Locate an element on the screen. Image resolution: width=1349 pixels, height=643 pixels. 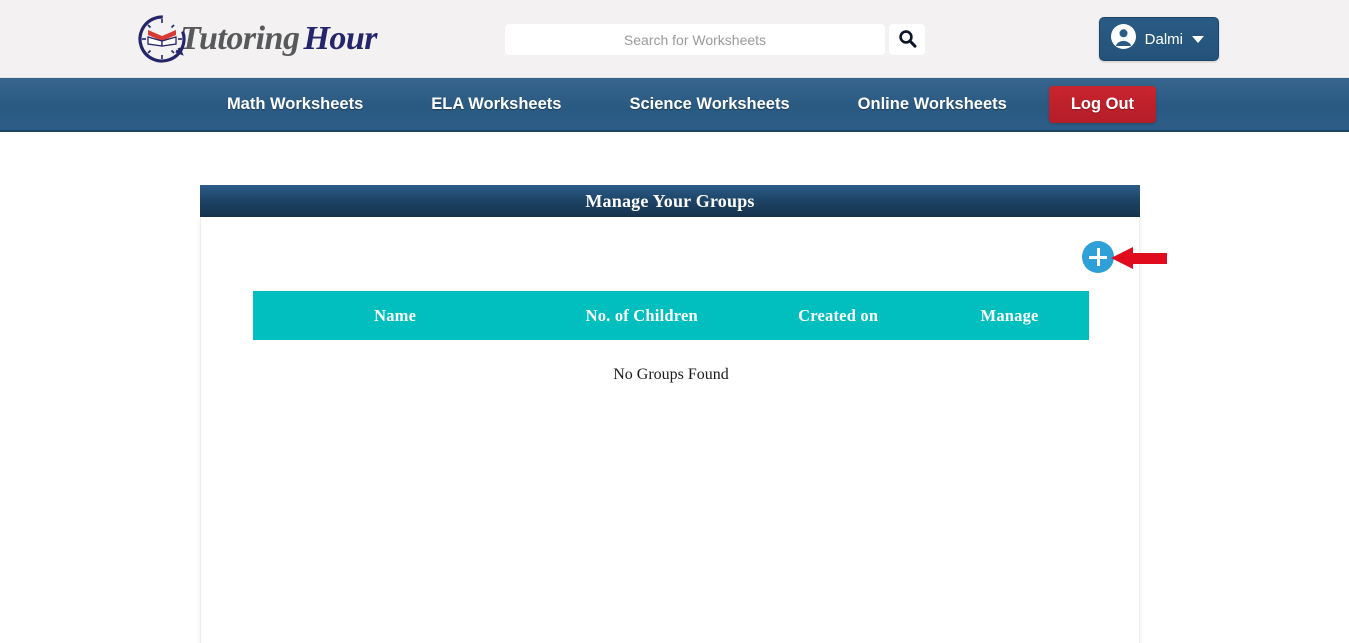
site-logo: Tutoring Hour is located at coordinates (257, 39).